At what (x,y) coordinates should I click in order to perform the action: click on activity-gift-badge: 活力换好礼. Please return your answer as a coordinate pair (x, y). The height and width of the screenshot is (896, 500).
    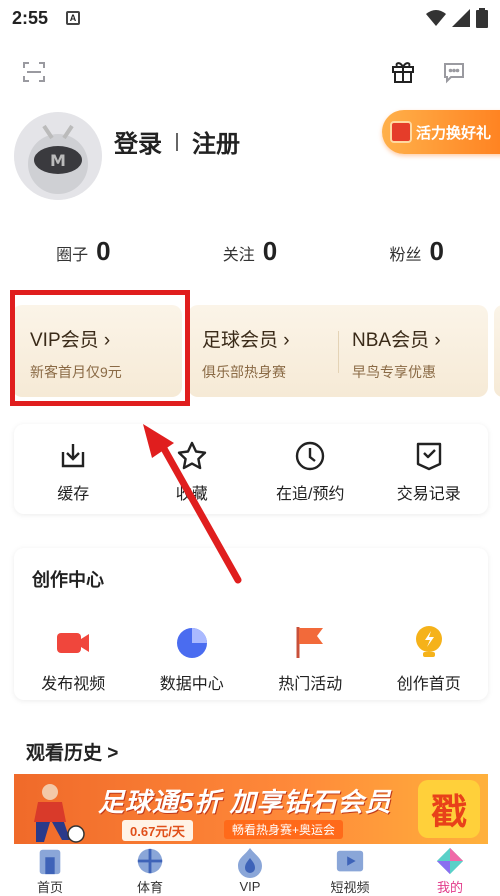
    Looking at the image, I should click on (441, 132).